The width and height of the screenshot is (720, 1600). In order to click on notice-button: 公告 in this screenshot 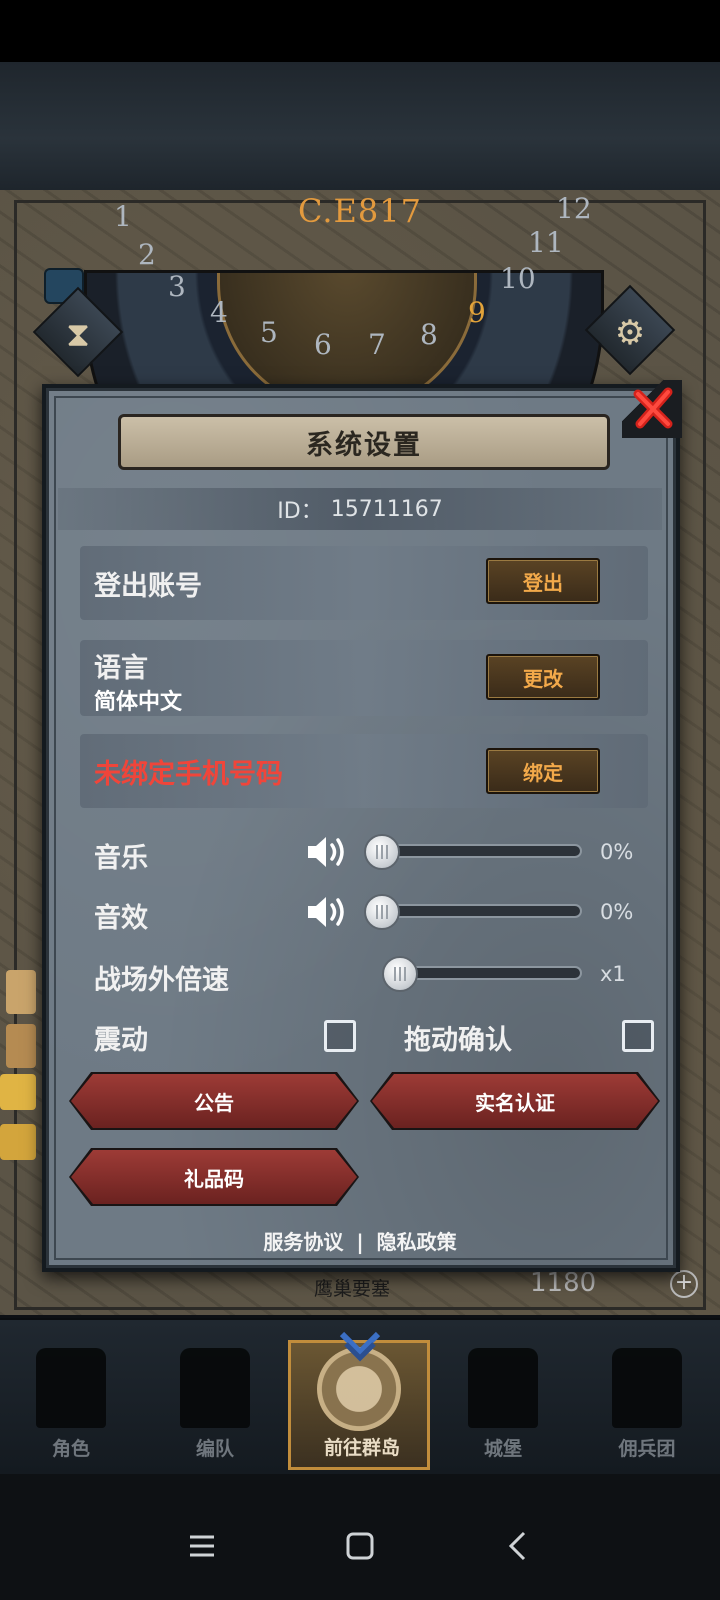, I will do `click(214, 1101)`.